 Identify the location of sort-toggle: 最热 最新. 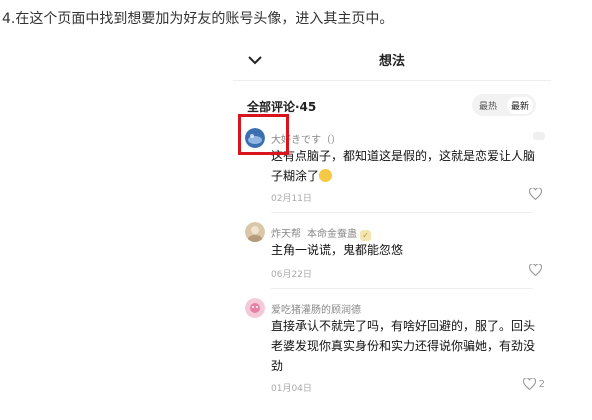
(504, 105).